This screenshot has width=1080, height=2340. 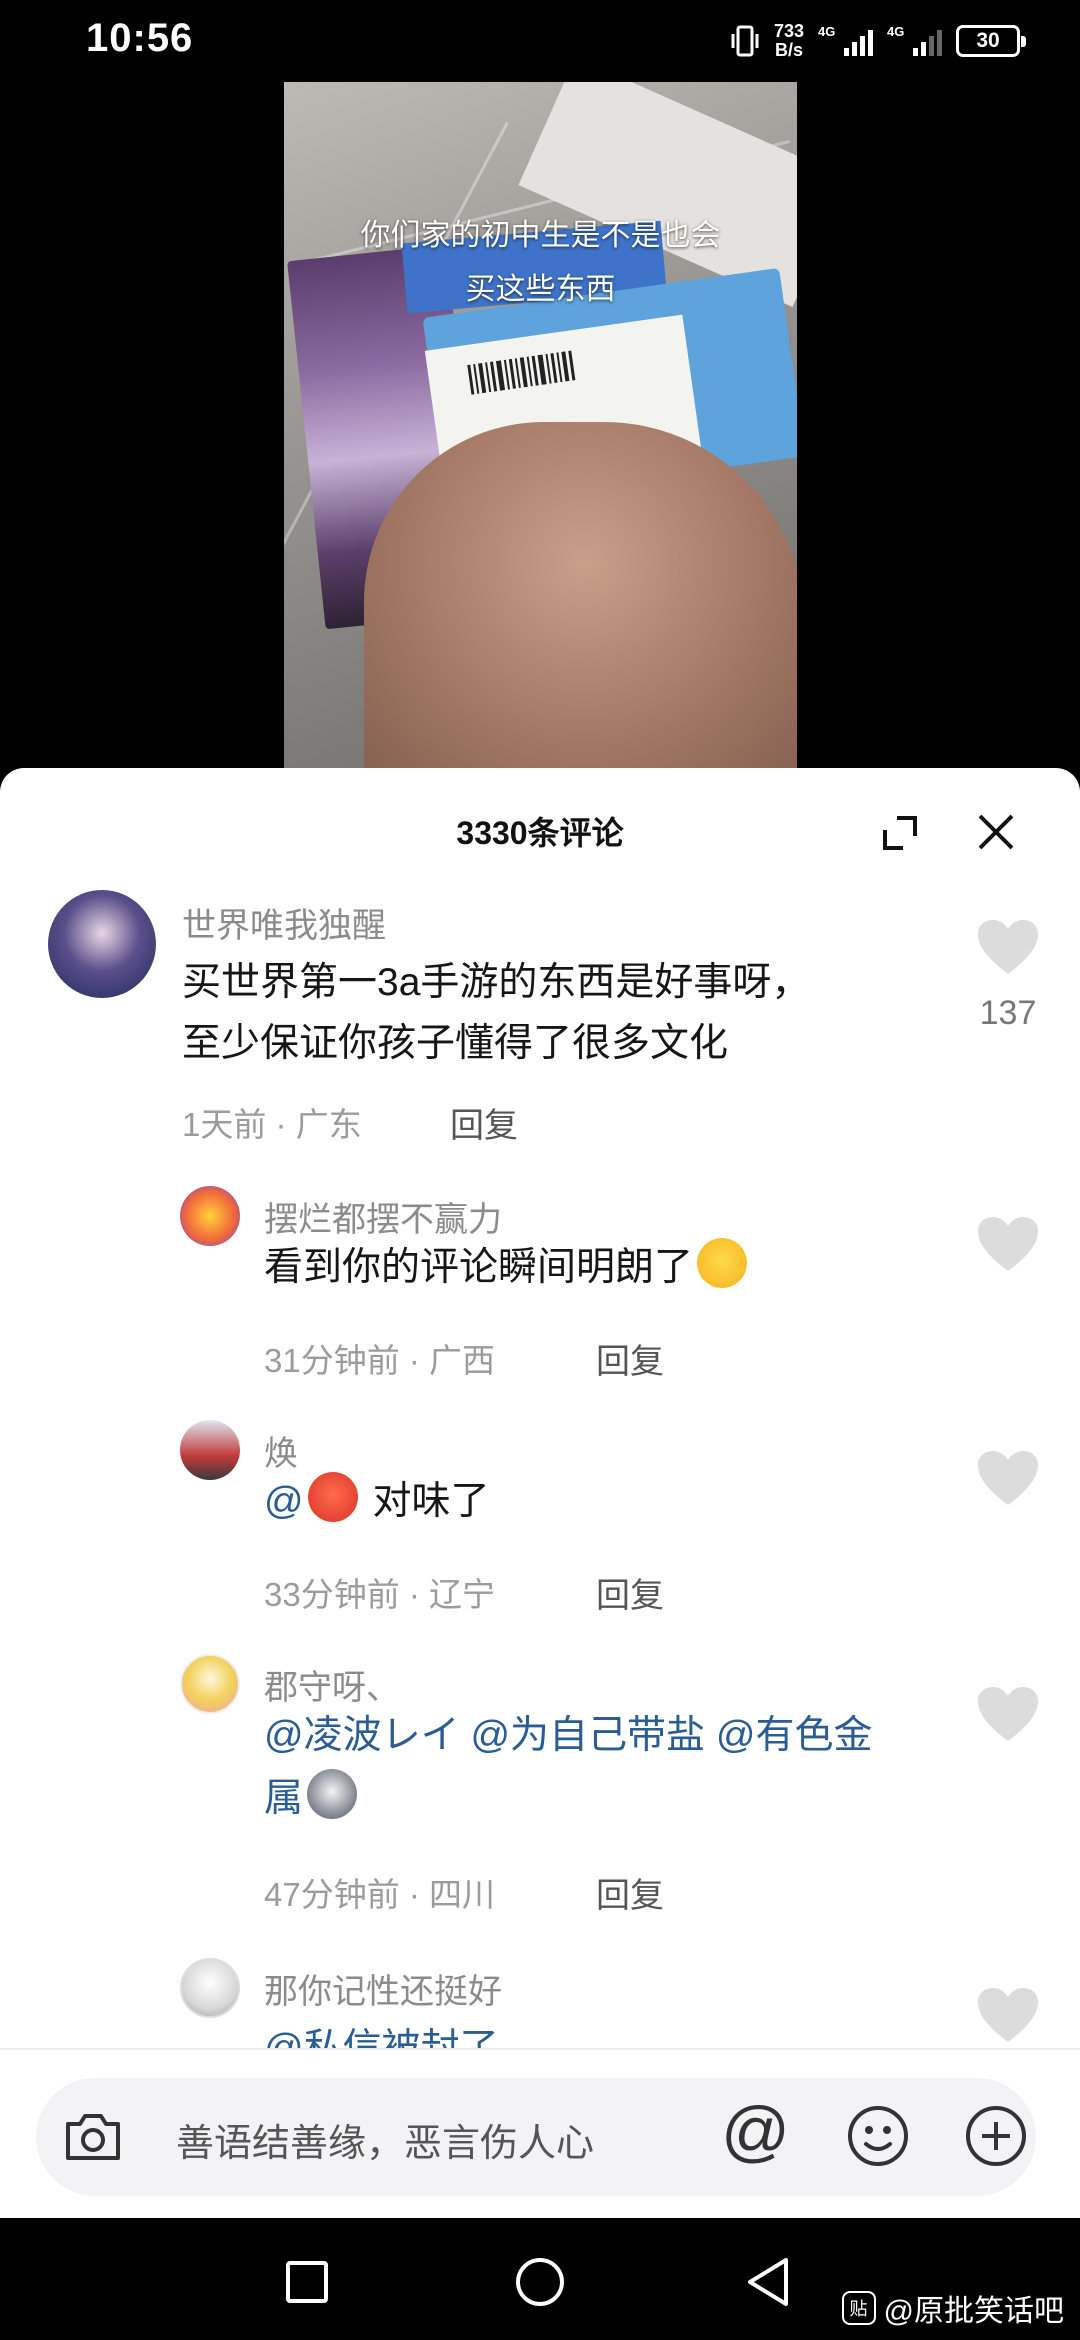 What do you see at coordinates (580, 597) in the screenshot?
I see `hand` at bounding box center [580, 597].